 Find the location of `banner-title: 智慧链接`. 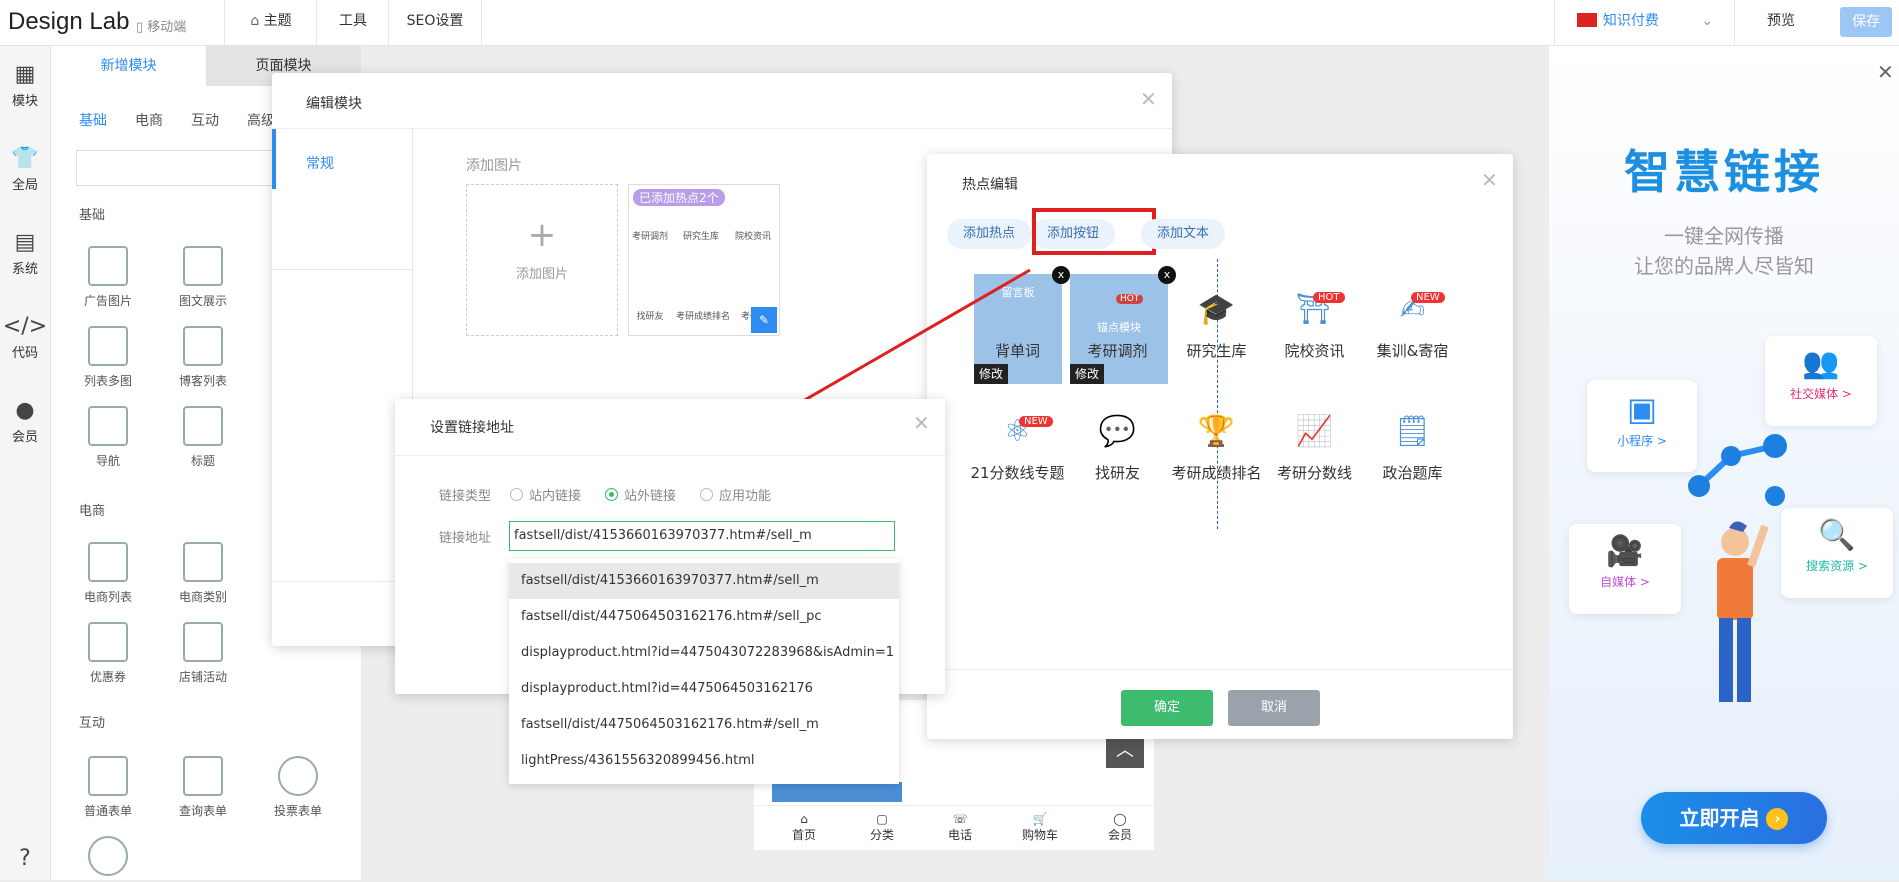

banner-title: 智慧链接 is located at coordinates (1724, 172).